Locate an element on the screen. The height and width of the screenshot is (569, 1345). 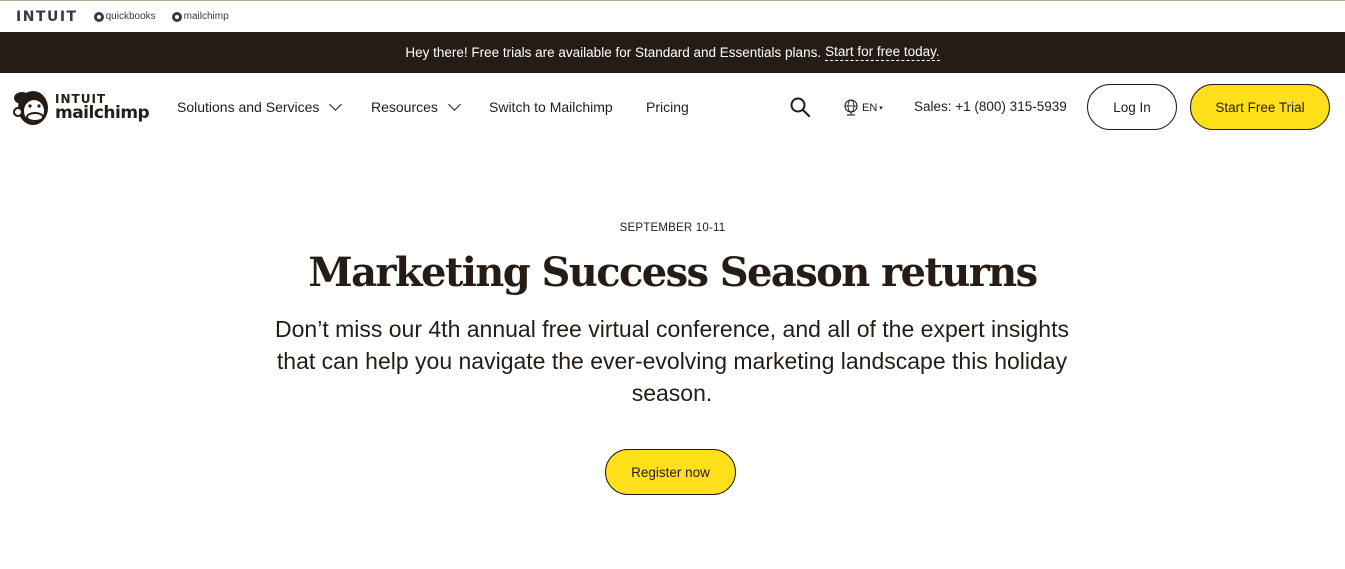
nav-pricing: Pricing is located at coordinates (667, 107).